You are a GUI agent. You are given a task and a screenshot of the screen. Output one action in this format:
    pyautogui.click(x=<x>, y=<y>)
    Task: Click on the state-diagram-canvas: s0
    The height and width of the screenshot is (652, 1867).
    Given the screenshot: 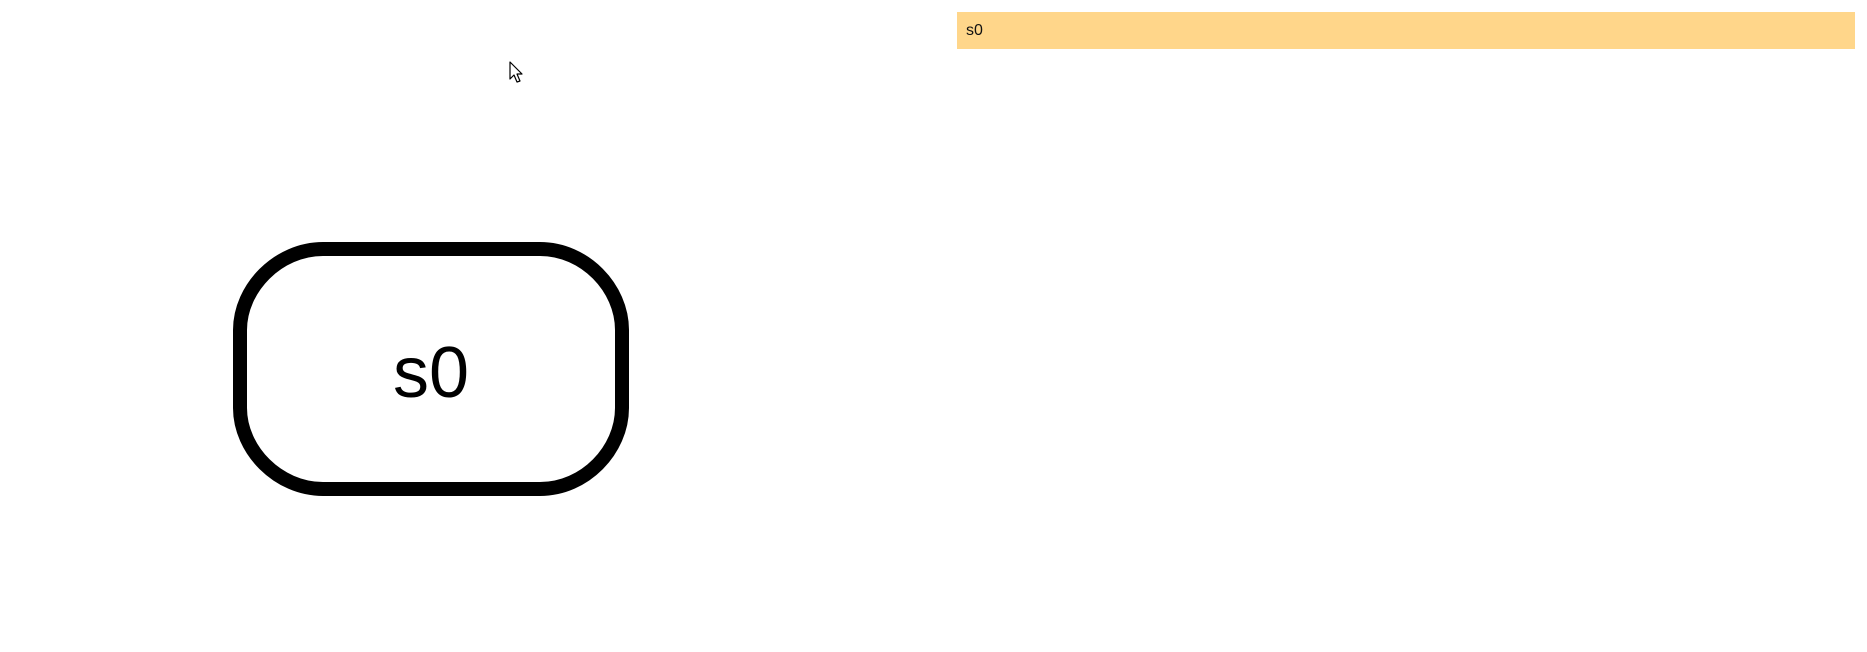 What is the action you would take?
    pyautogui.click(x=431, y=369)
    